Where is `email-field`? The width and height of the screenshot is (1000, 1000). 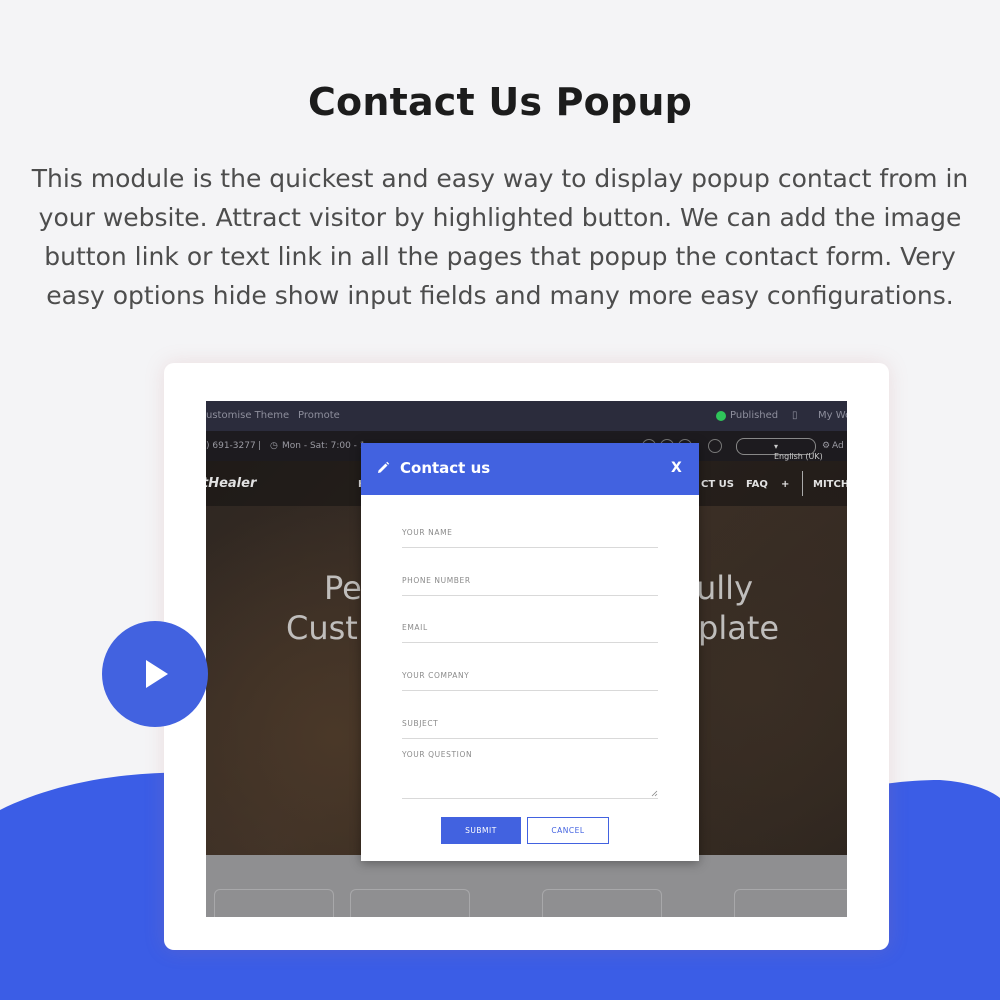
email-field is located at coordinates (530, 627).